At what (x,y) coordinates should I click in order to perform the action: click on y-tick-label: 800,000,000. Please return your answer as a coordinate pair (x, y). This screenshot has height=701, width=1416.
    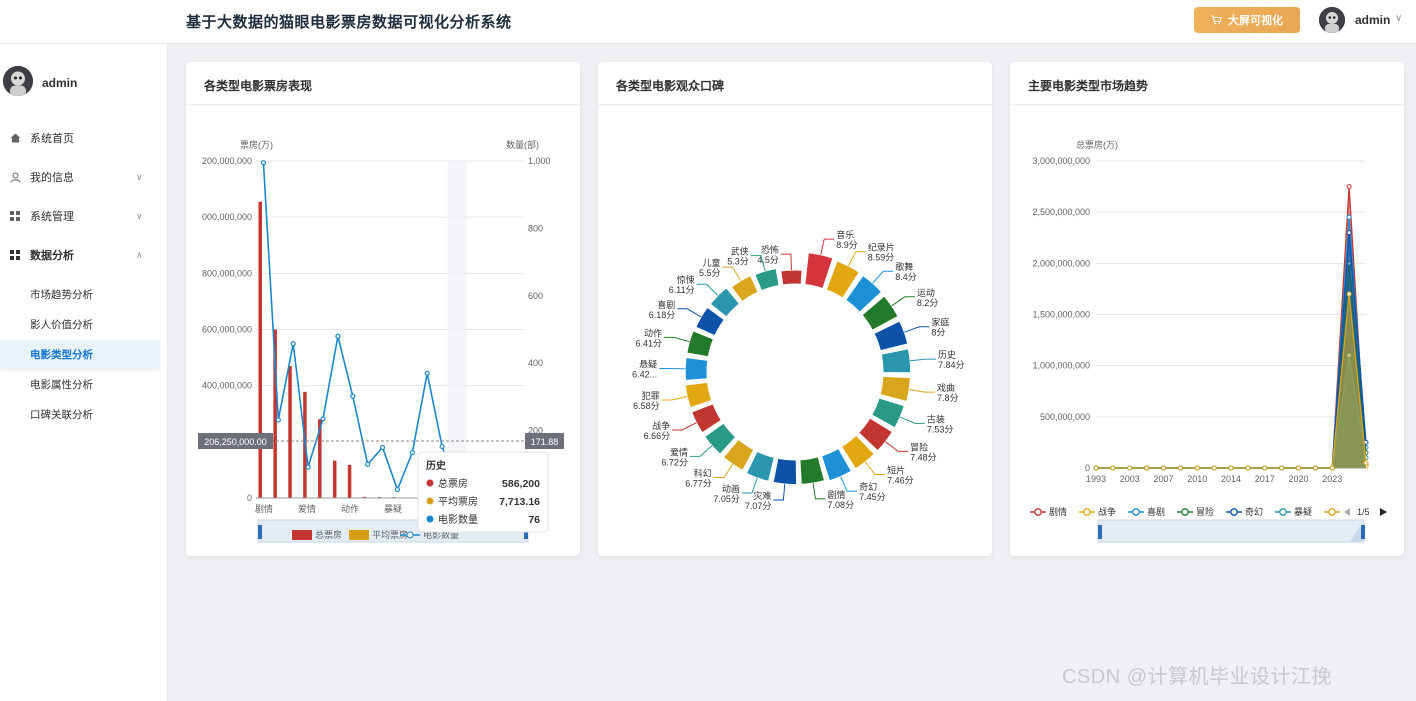
    Looking at the image, I should click on (227, 273).